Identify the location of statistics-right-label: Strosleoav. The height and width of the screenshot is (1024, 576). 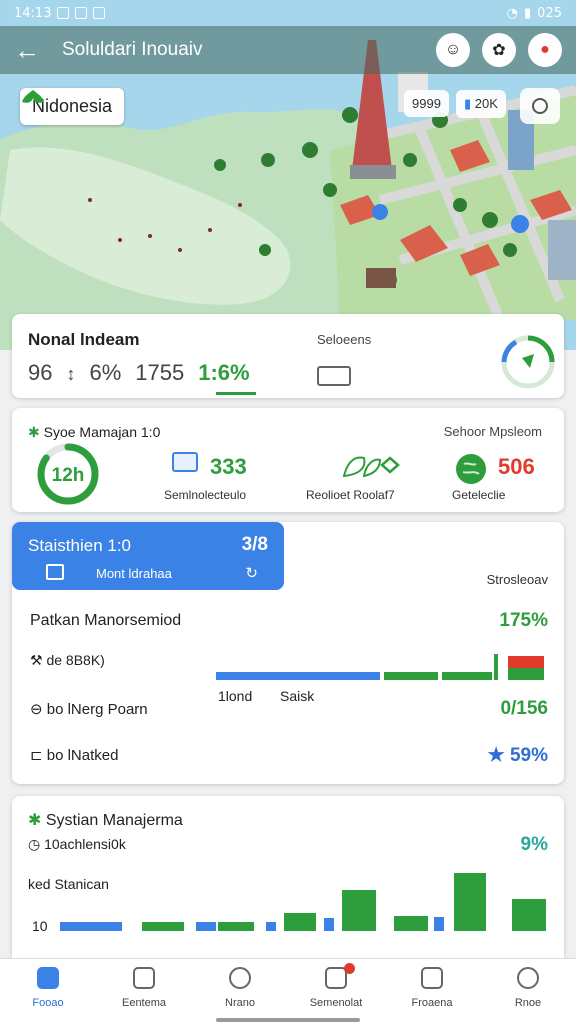
(517, 579).